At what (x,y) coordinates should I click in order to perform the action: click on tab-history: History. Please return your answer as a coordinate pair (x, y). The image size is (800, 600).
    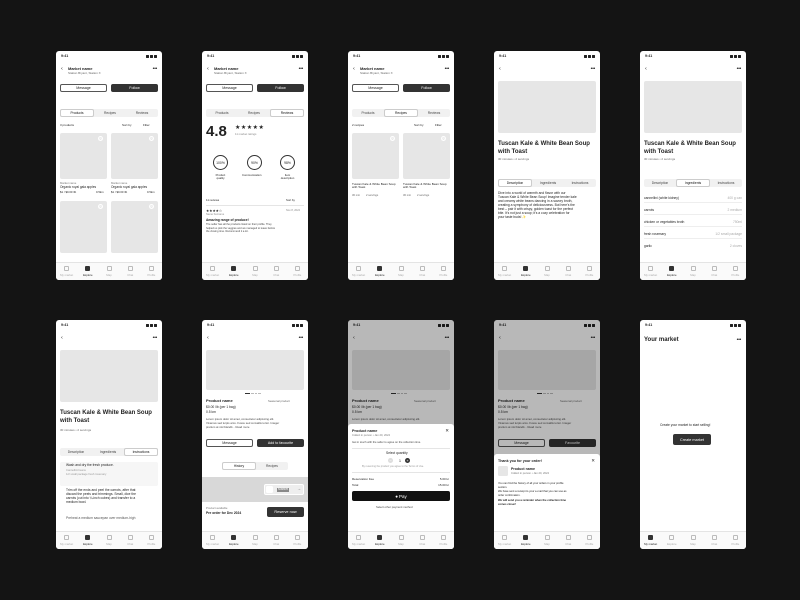
    Looking at the image, I should click on (239, 466).